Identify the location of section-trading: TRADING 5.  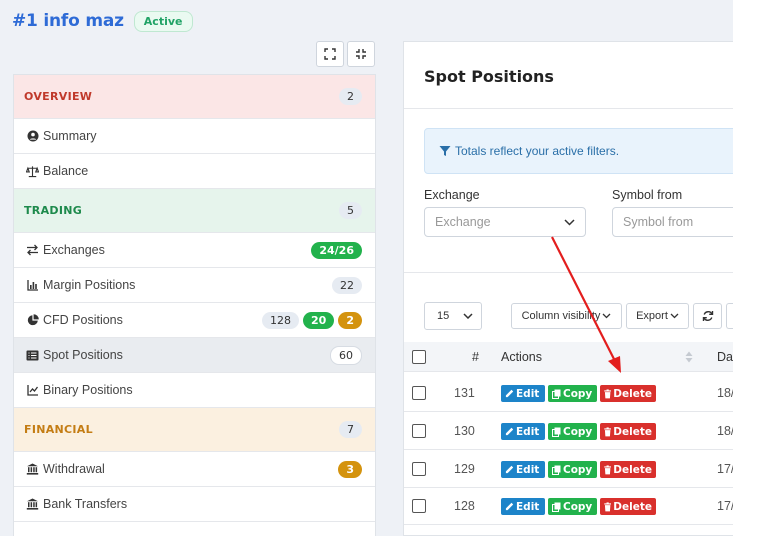
(194, 211).